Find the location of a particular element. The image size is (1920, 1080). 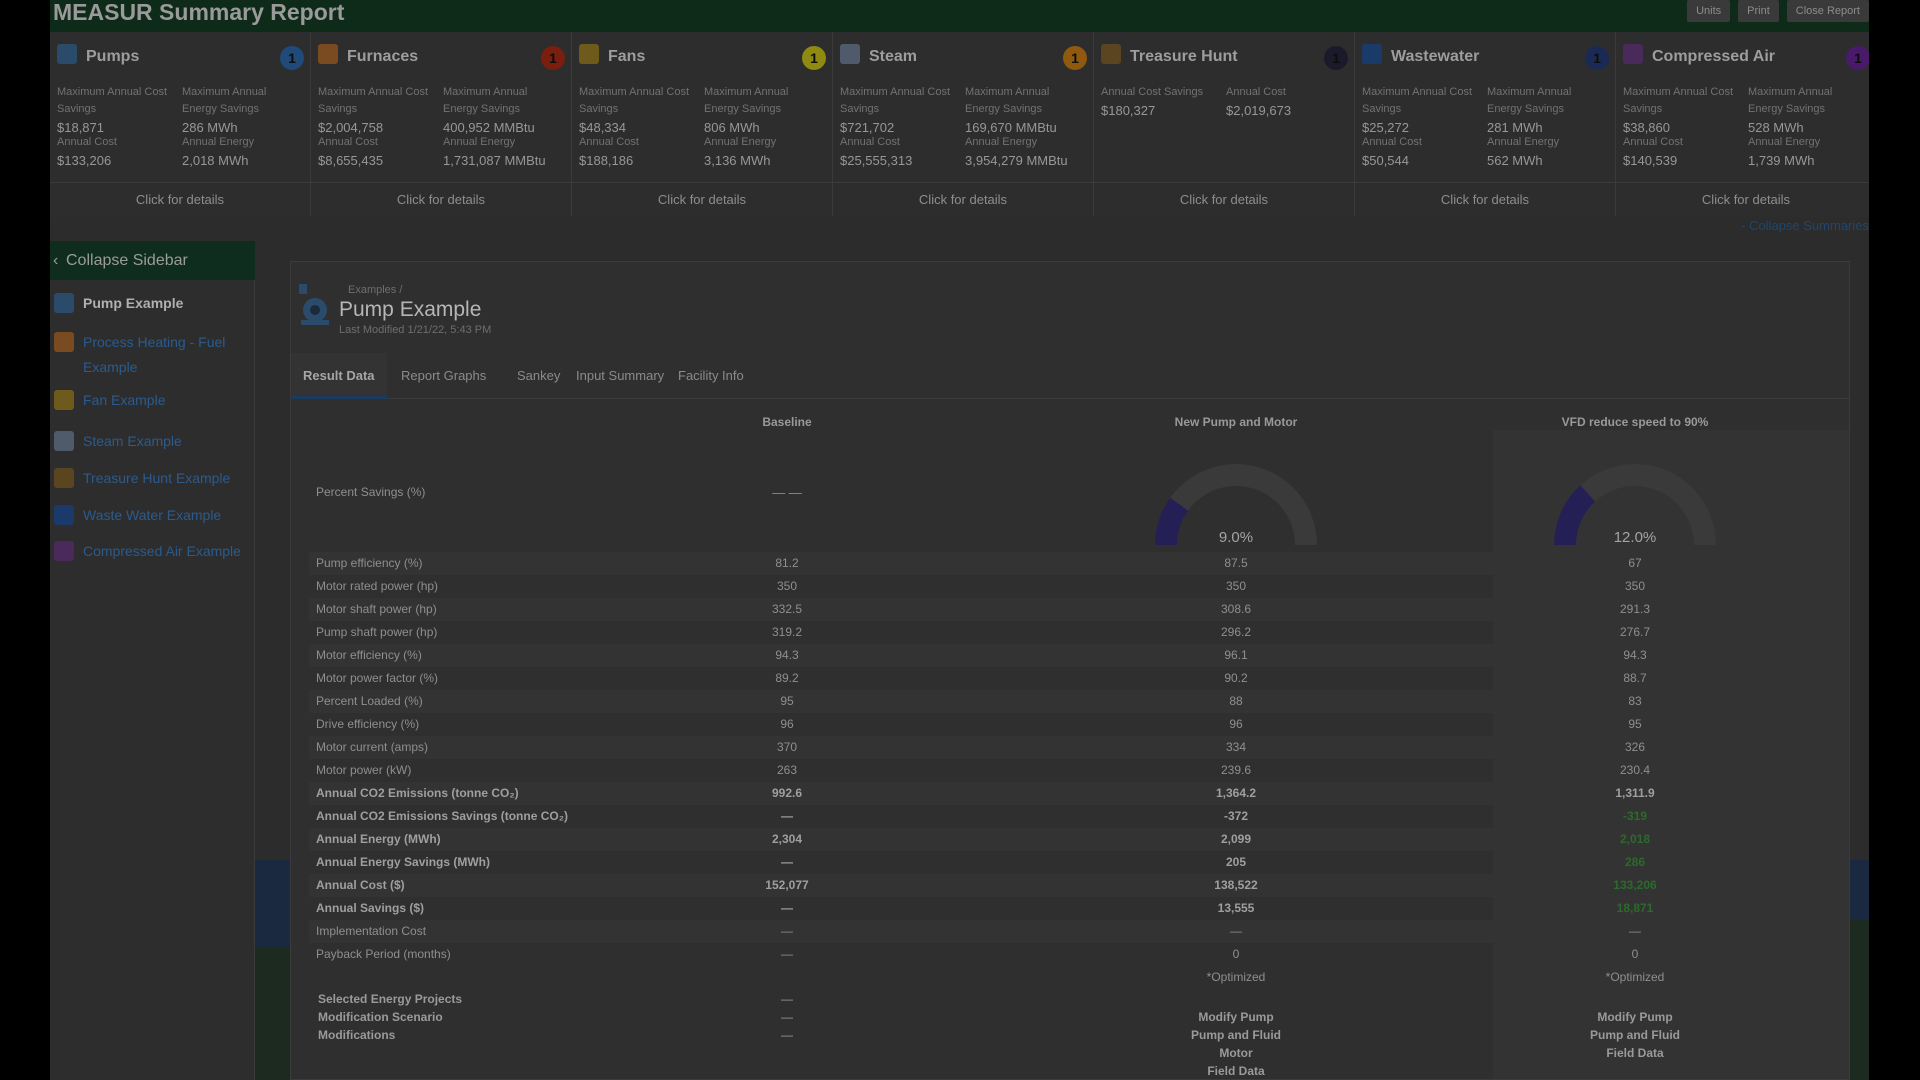

row-label: Drive efficiency (%) is located at coordinates (368, 724).